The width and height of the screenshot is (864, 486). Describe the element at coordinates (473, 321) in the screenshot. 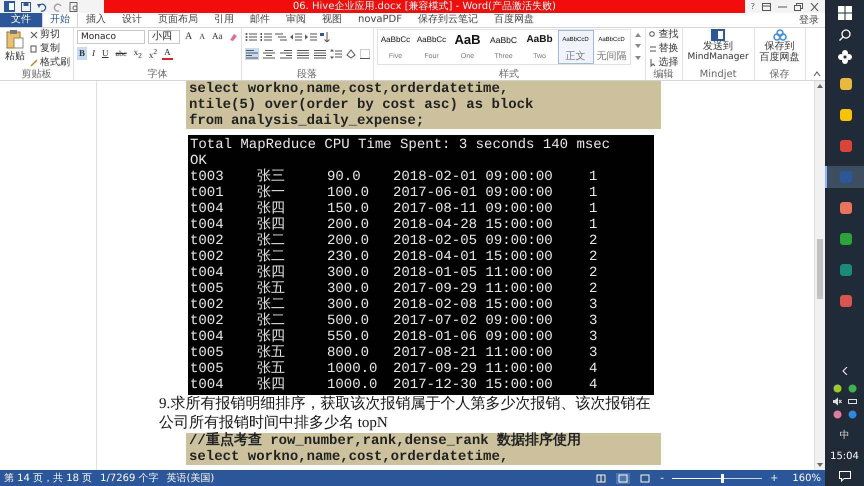

I see `terminal-cell-text: 2017-07-02 09:00:00` at that location.